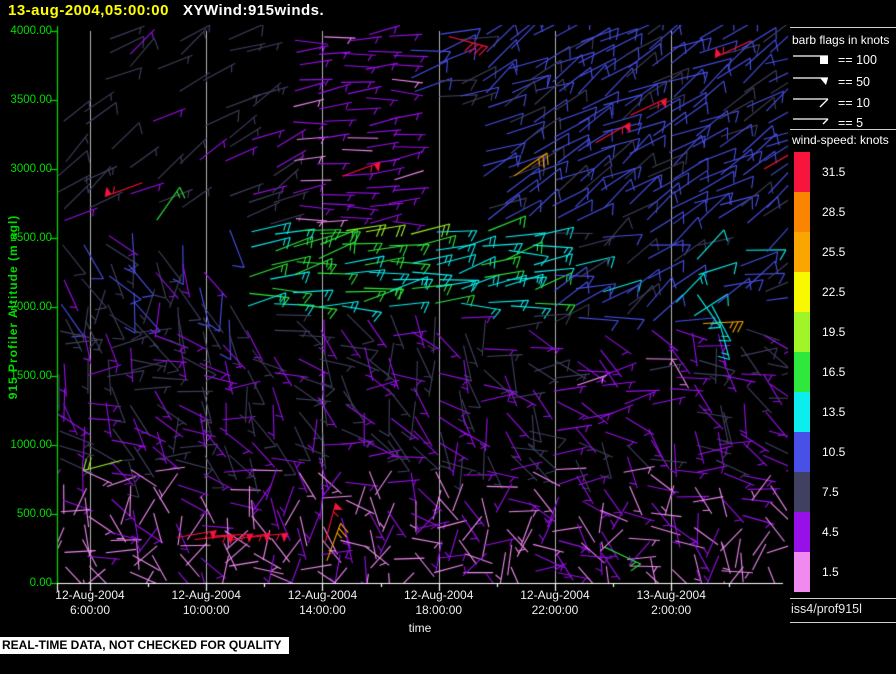 This screenshot has width=896, height=674. Describe the element at coordinates (322, 610) in the screenshot. I see `x-tick-time: 14:00:00` at that location.